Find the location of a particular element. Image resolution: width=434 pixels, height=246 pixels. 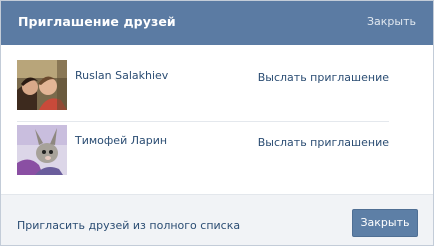

close-link: Закрыть is located at coordinates (391, 21).